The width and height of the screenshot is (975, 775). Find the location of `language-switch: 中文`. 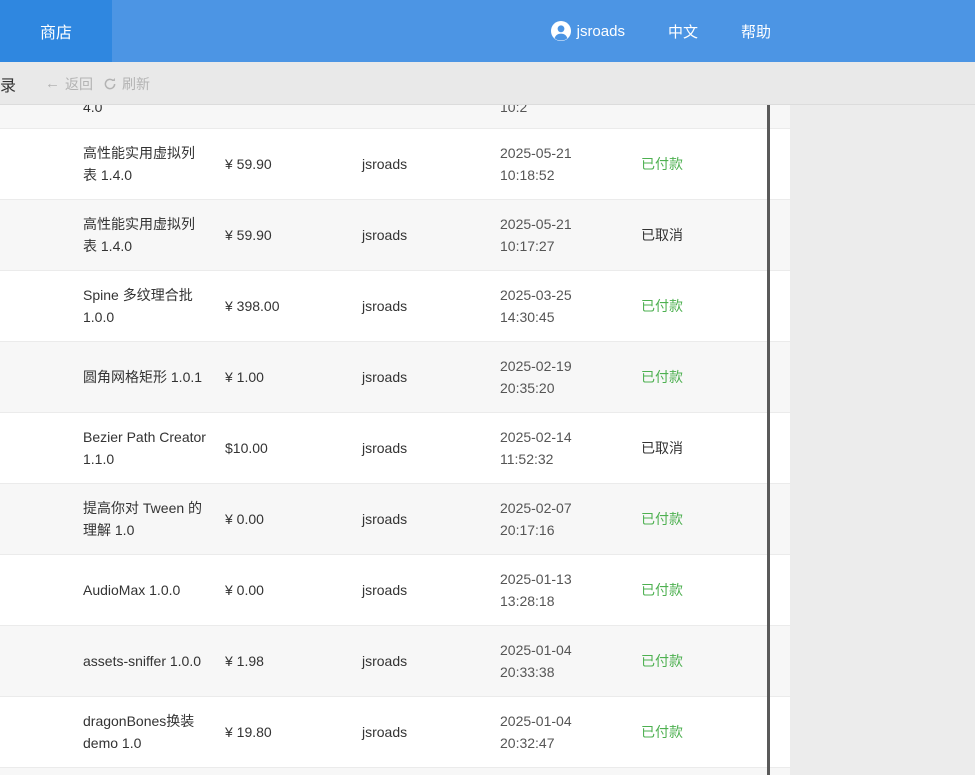

language-switch: 中文 is located at coordinates (683, 31).